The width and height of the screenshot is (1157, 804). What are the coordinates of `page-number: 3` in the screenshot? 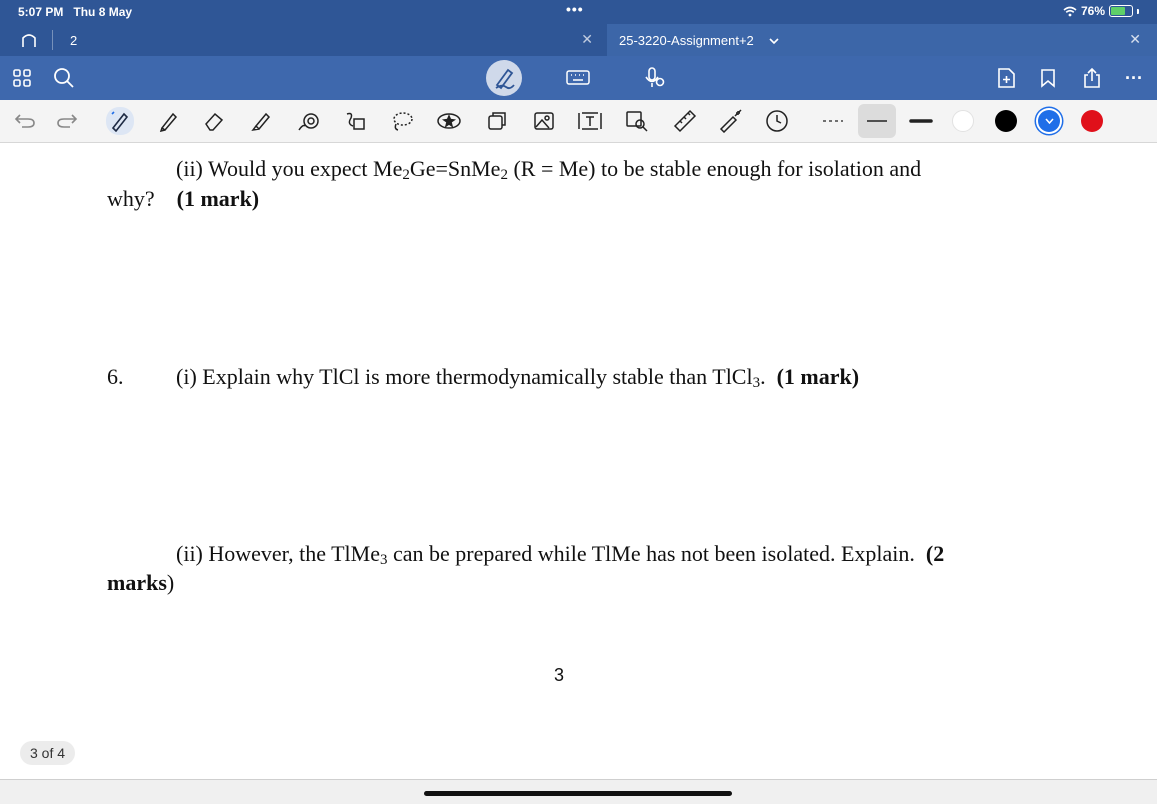 It's located at (559, 675).